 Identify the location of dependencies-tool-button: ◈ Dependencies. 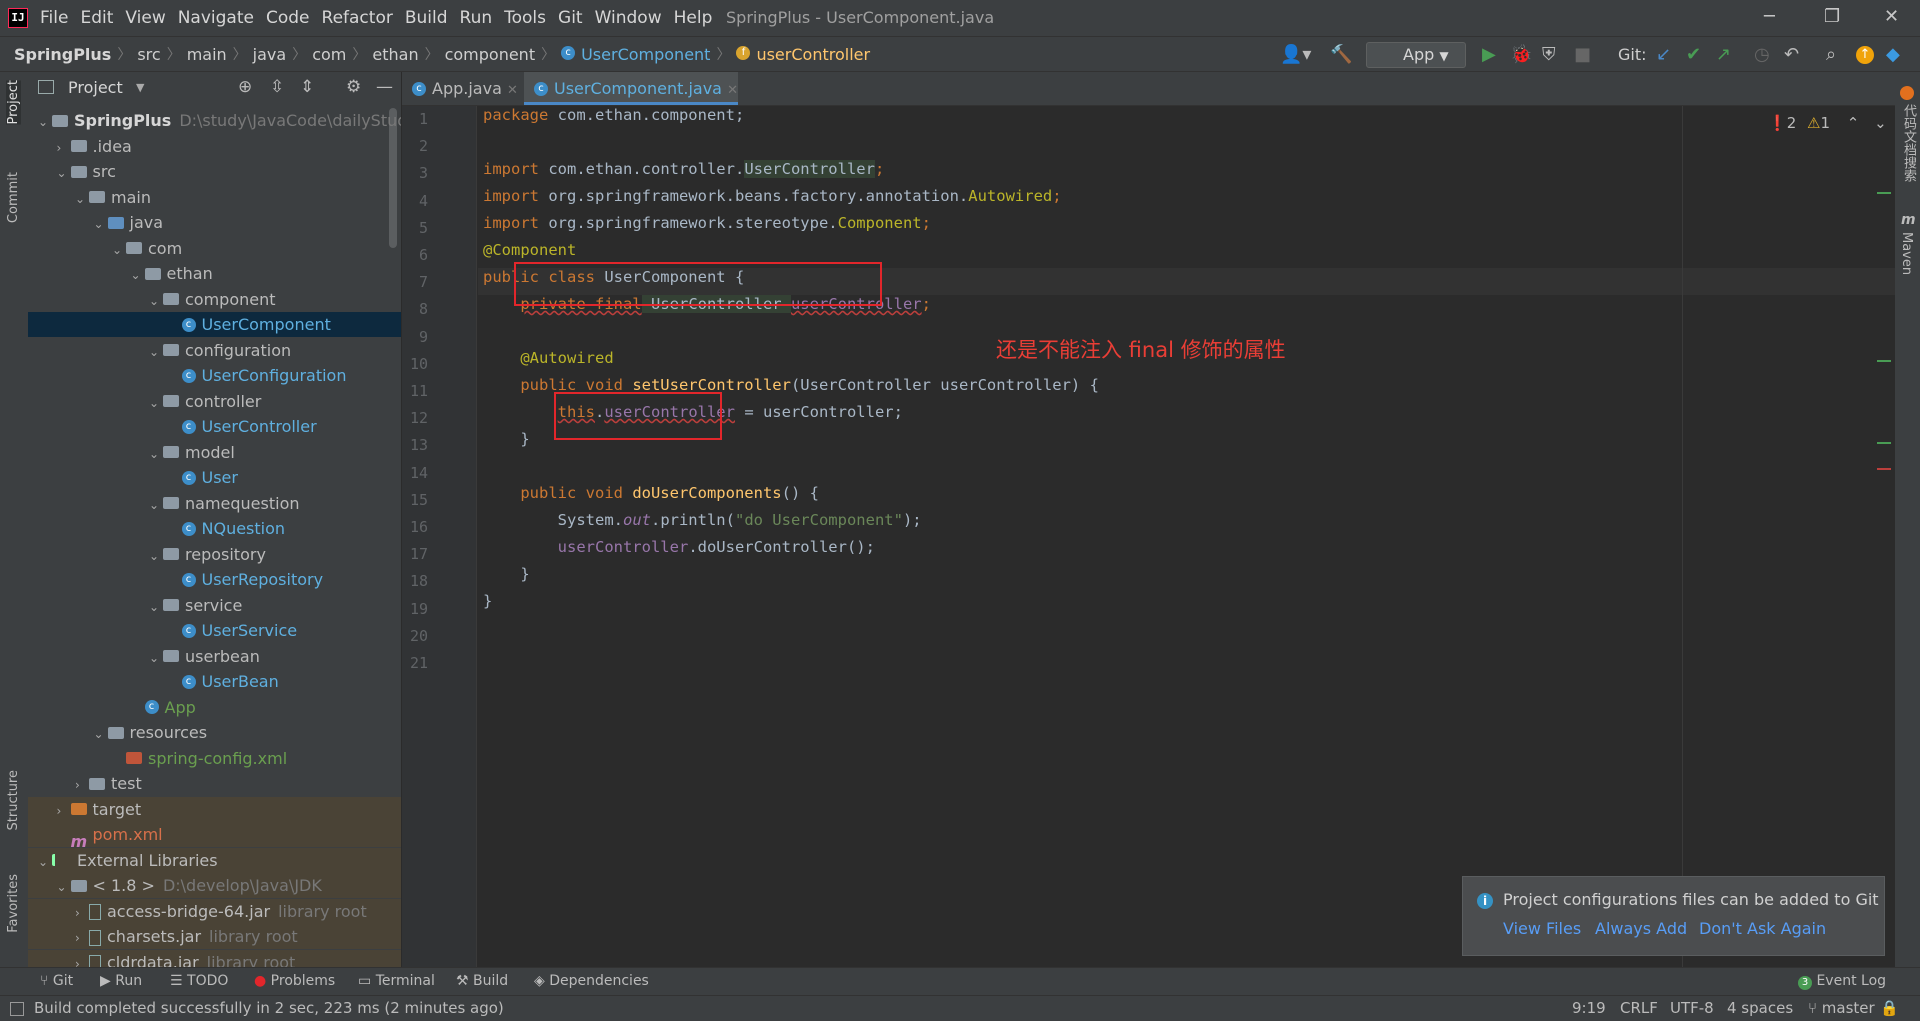
(591, 981).